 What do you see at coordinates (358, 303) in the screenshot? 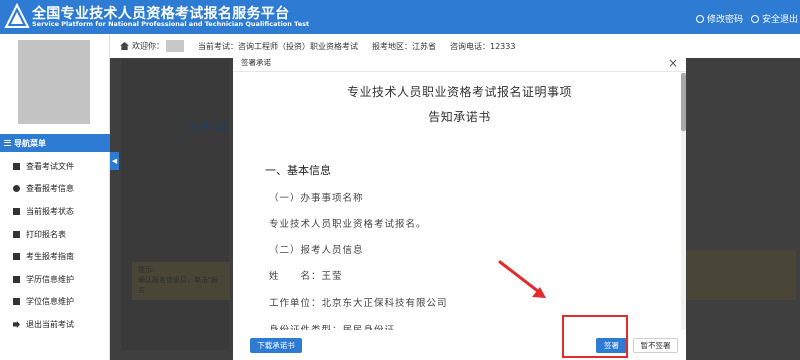
I see `applicant-company: 工作单位：北京东大正保科技有限公司` at bounding box center [358, 303].